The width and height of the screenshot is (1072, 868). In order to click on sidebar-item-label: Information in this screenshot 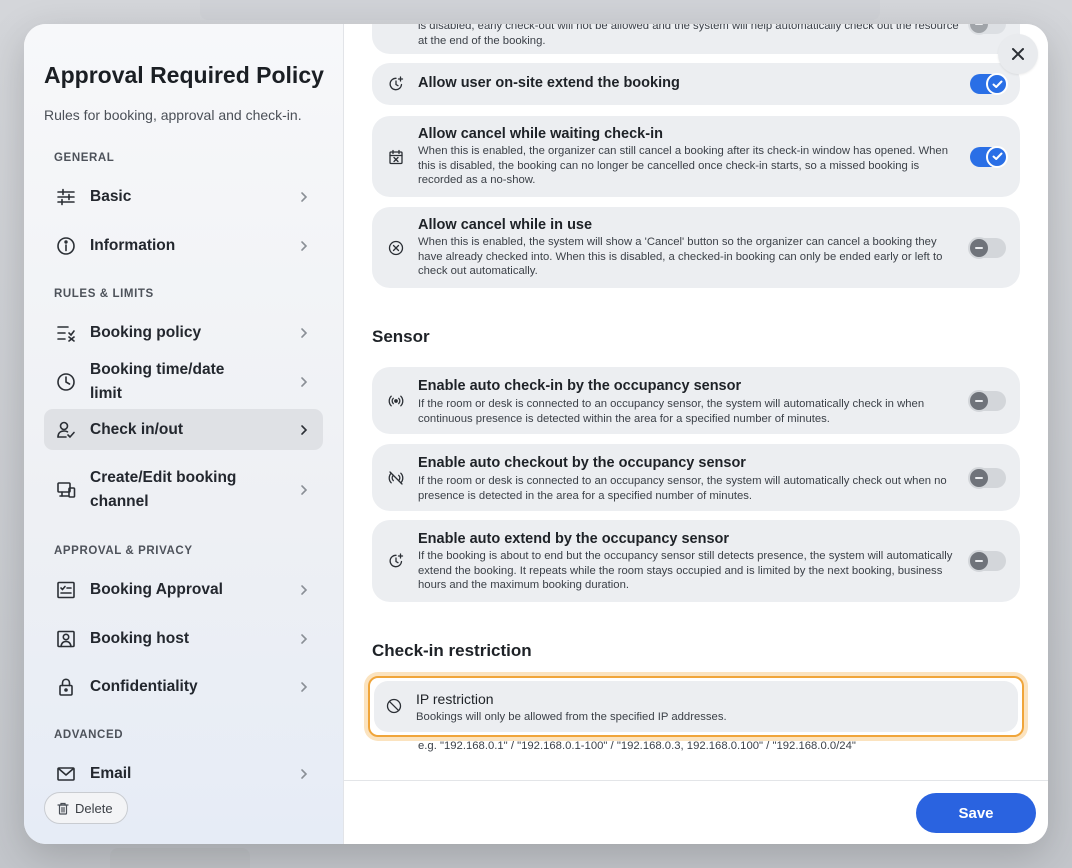, I will do `click(133, 245)`.